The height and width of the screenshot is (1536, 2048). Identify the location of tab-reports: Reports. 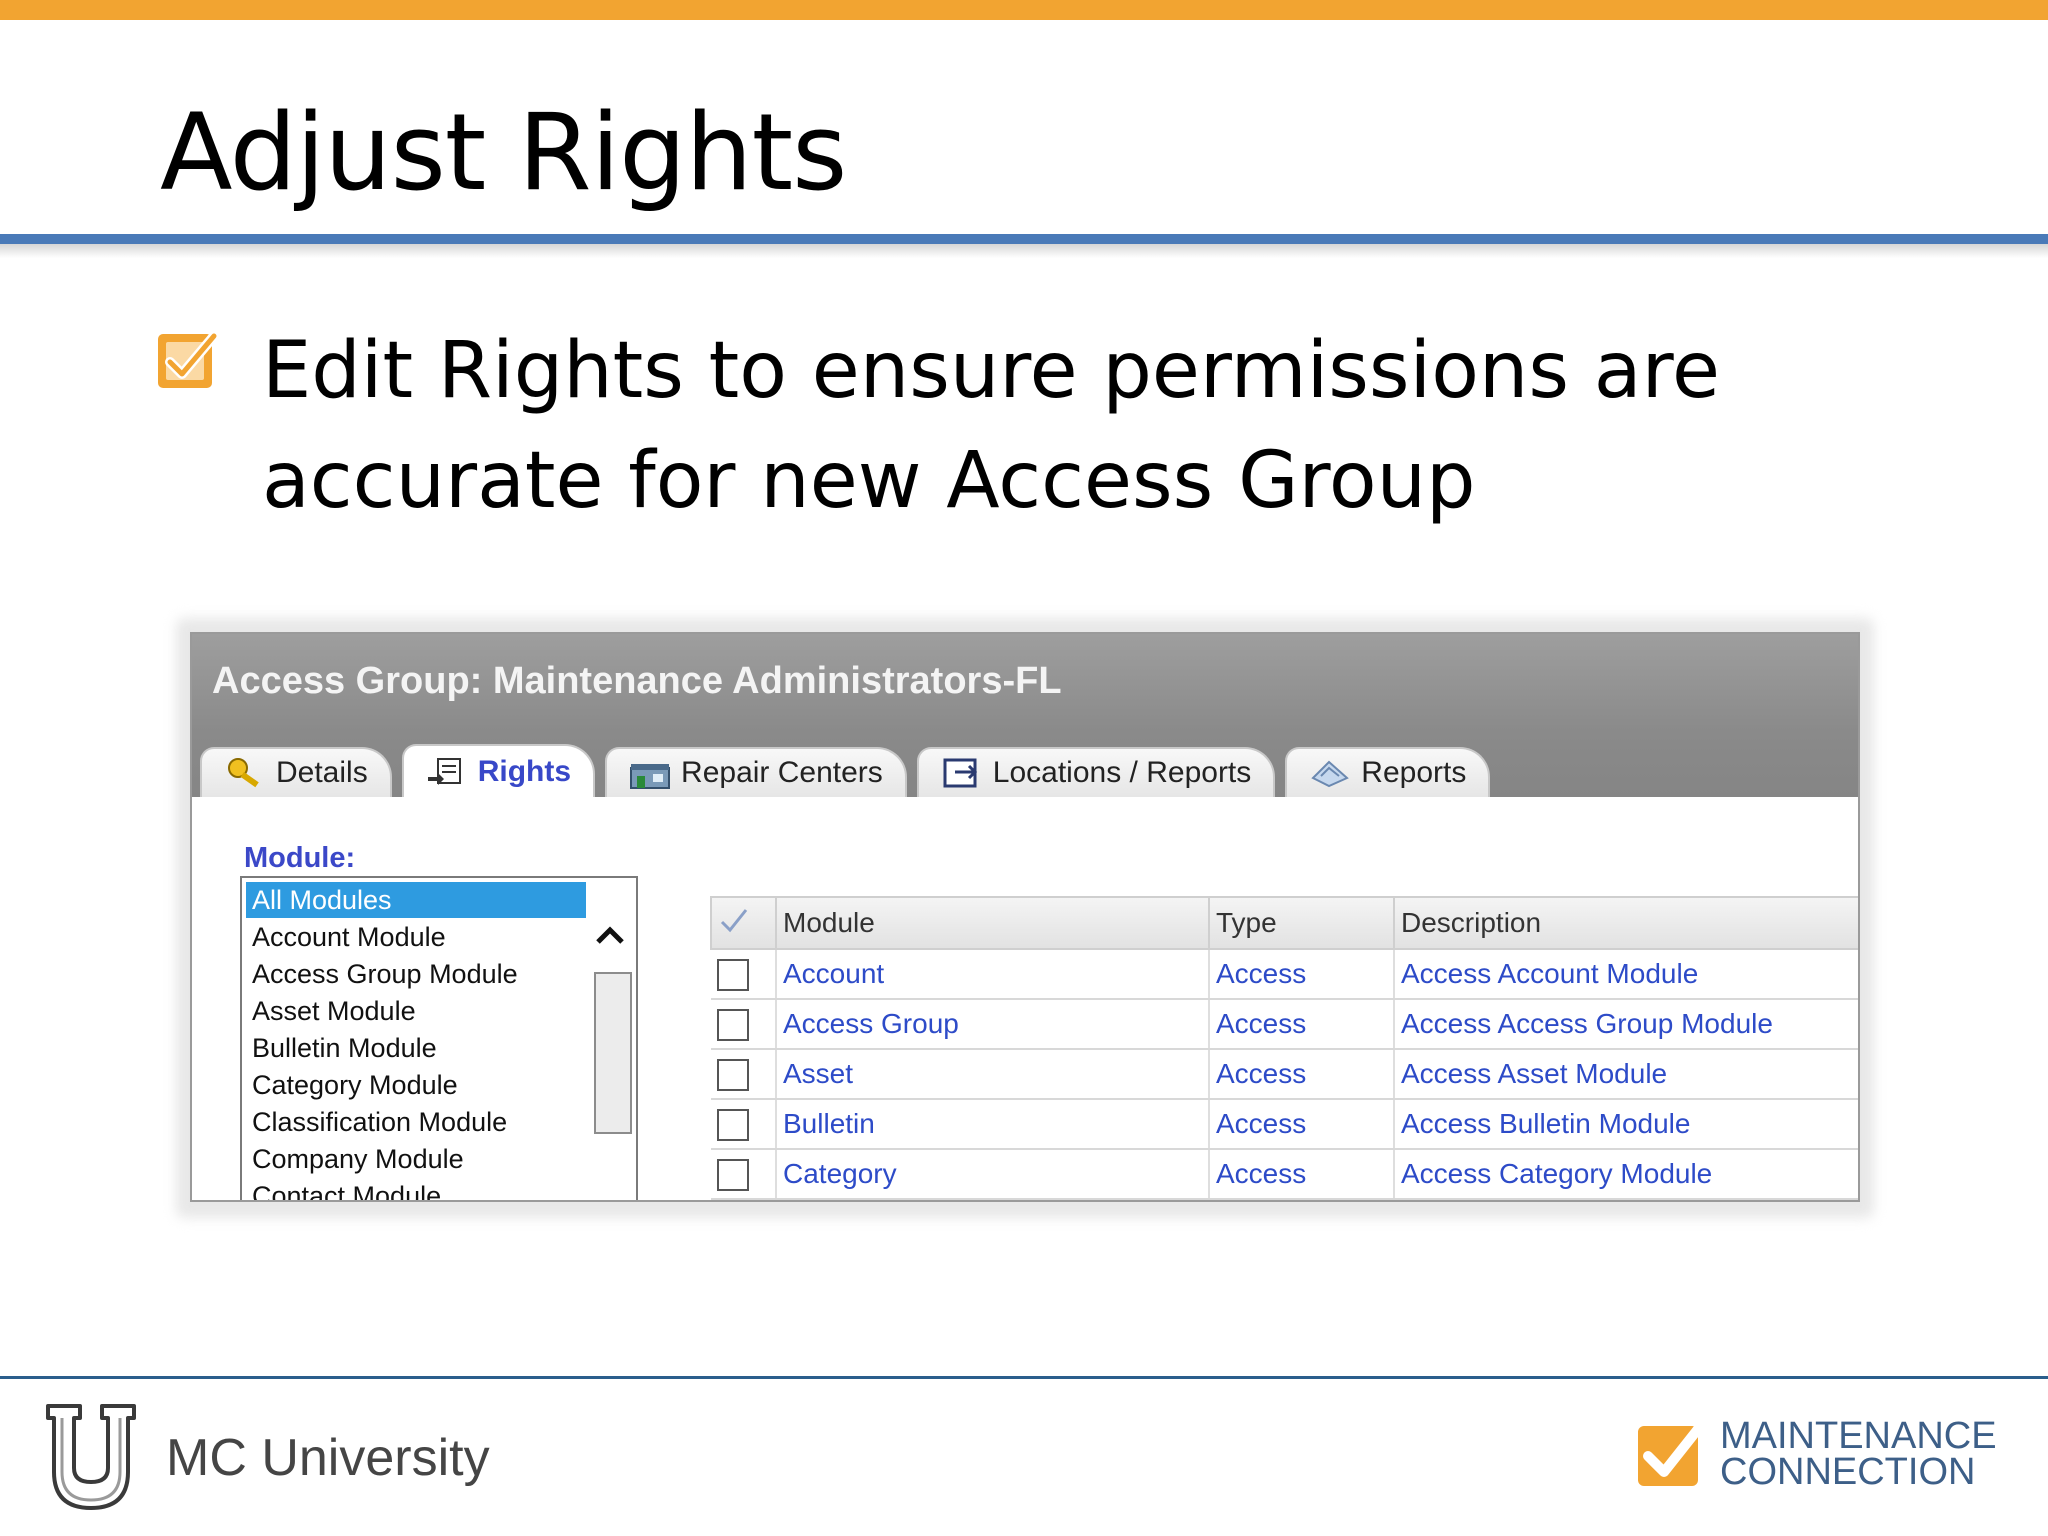
(1388, 772).